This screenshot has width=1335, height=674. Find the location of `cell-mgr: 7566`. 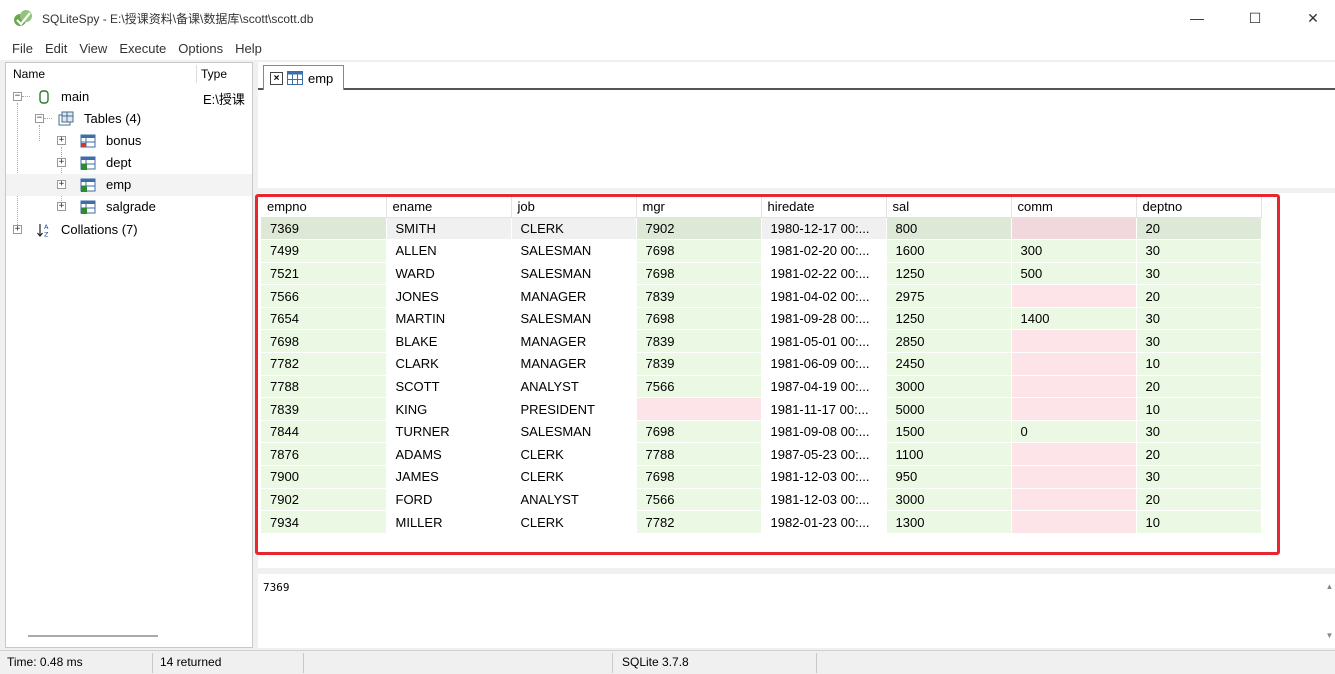

cell-mgr: 7566 is located at coordinates (699, 500).